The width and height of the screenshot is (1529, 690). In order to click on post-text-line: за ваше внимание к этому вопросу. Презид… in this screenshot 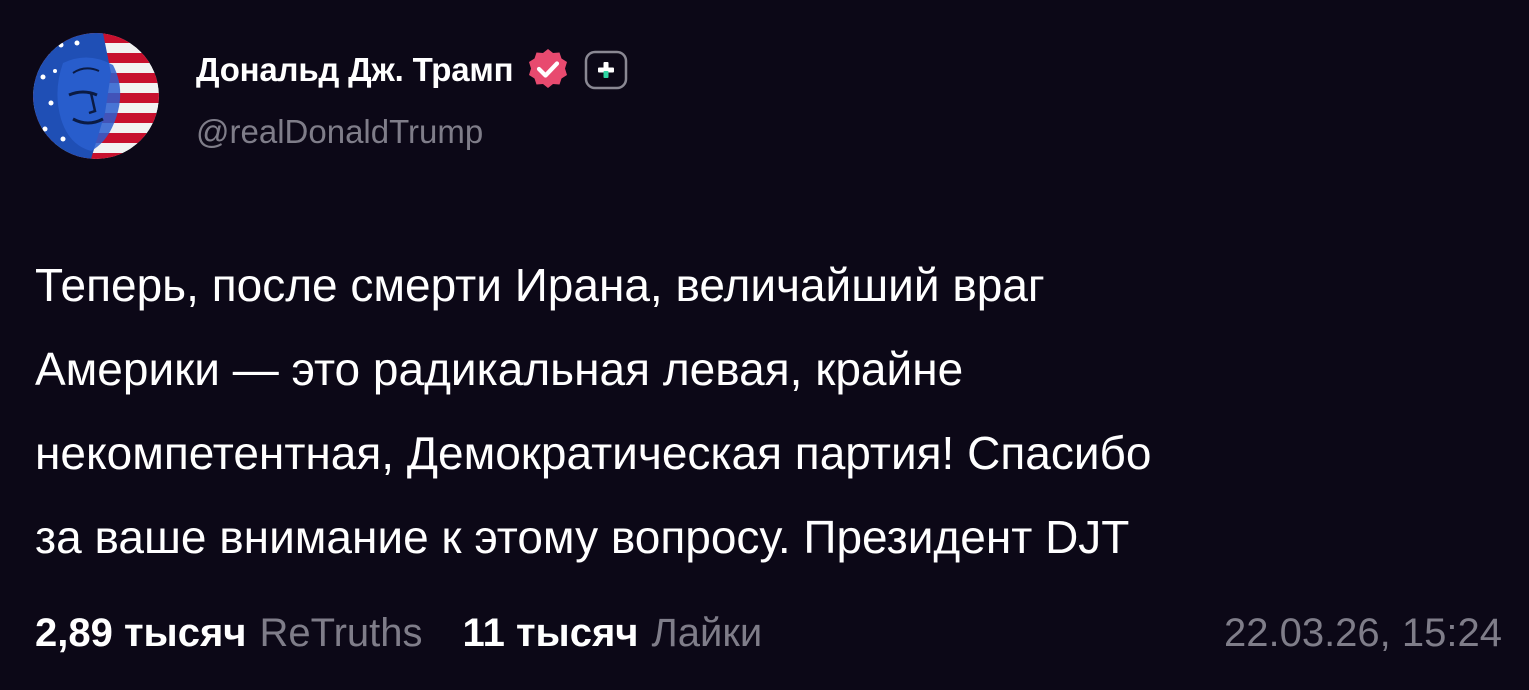, I will do `click(582, 537)`.